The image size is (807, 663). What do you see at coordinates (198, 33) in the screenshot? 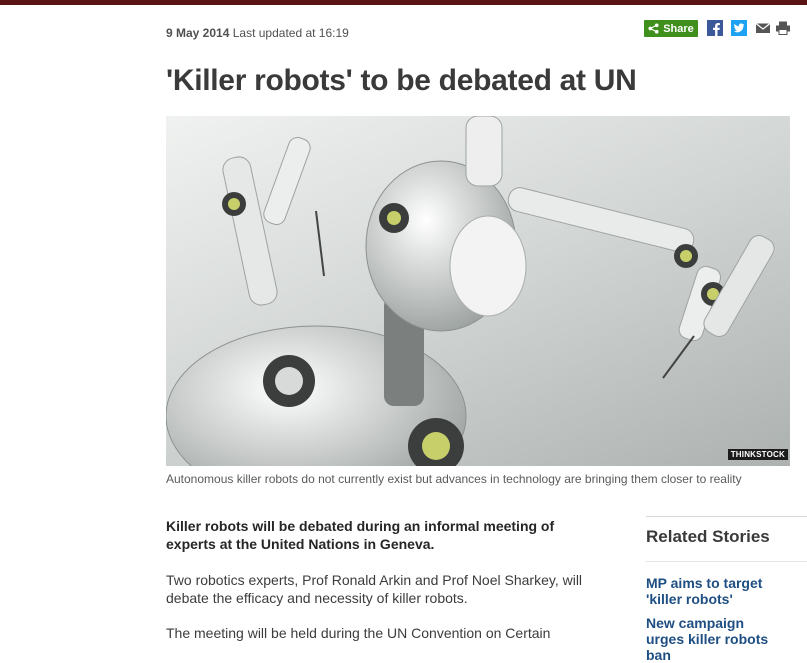
I see `publish-date: 9 May 2014` at bounding box center [198, 33].